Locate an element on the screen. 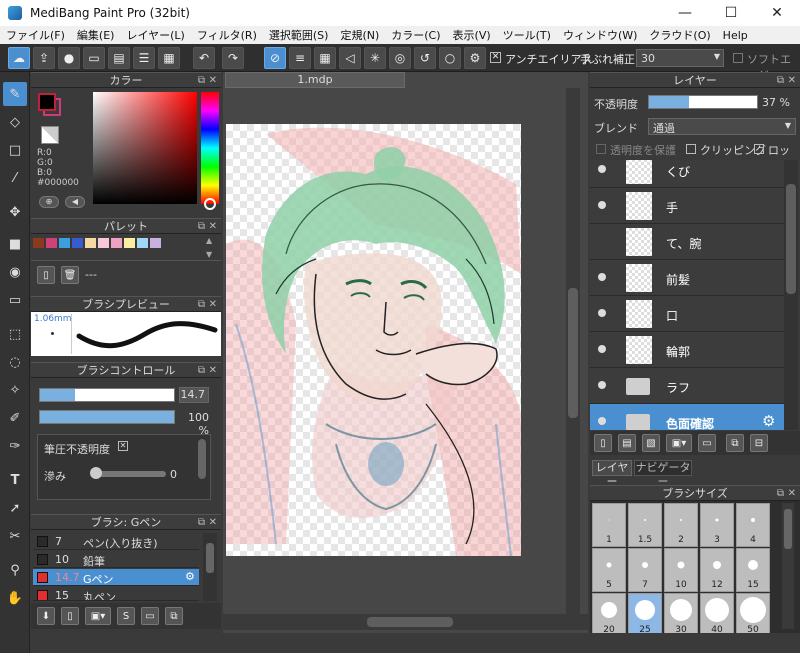 The image size is (800, 653). new-brush-icon: ▯ is located at coordinates (70, 616).